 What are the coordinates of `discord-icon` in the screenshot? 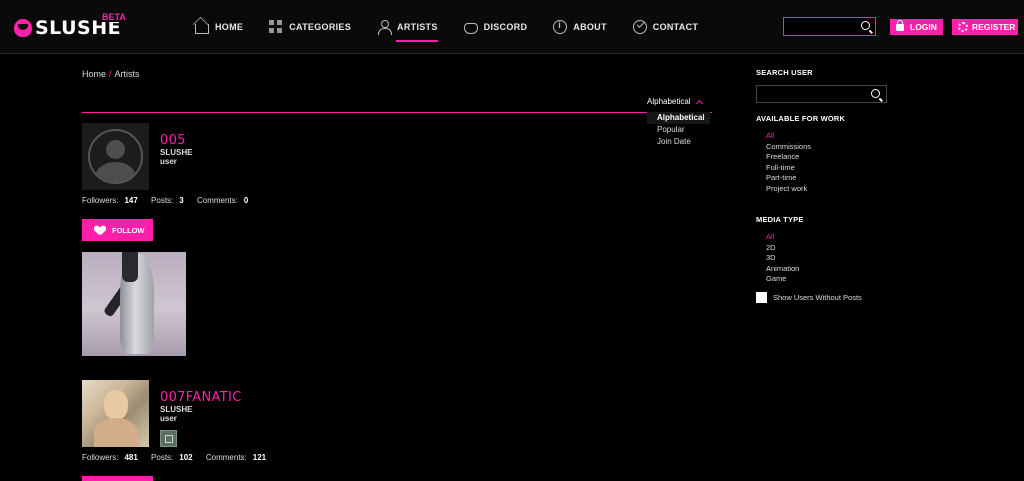 It's located at (470, 28).